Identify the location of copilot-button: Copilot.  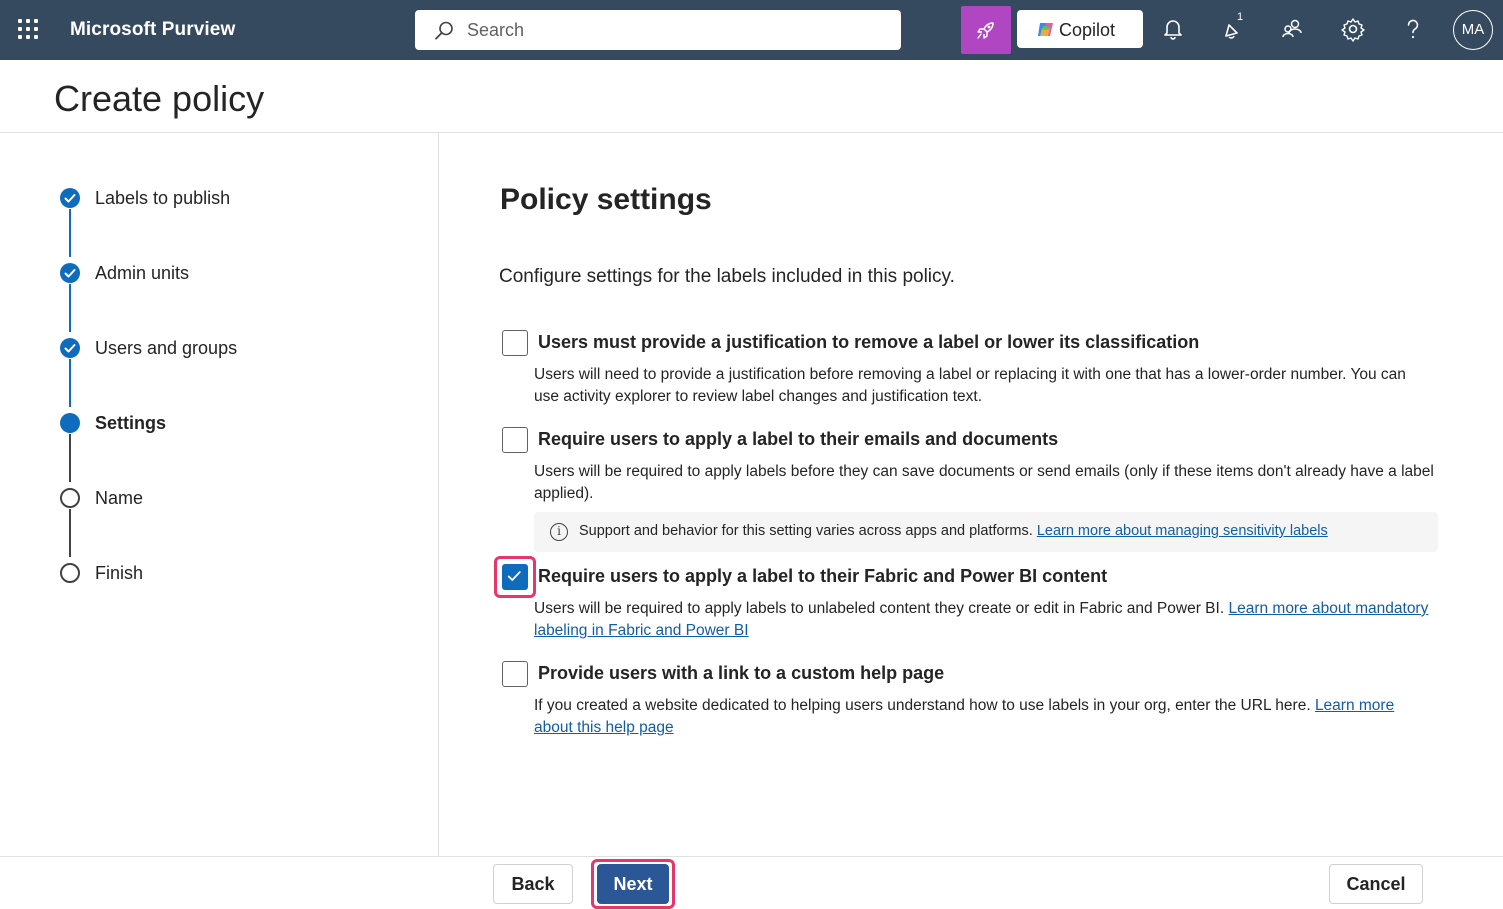
(1080, 29).